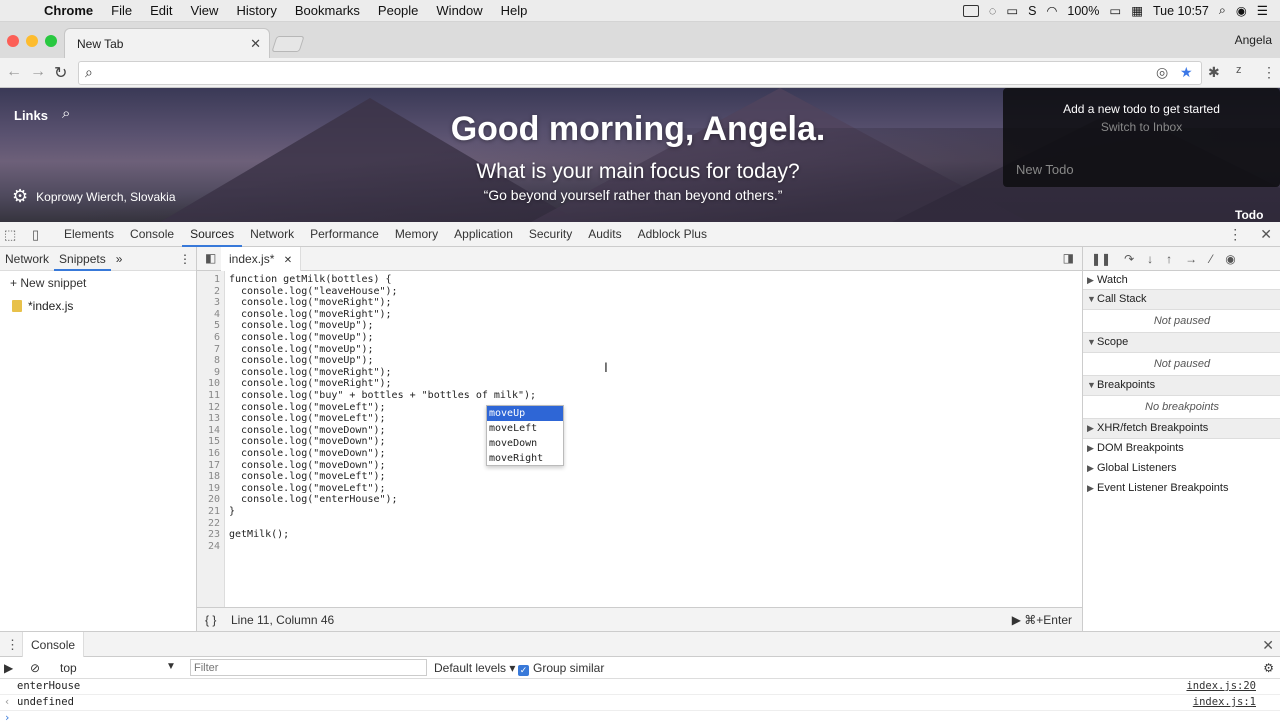 The width and height of the screenshot is (1280, 727). What do you see at coordinates (970, 10) in the screenshot?
I see `screen-record-icon` at bounding box center [970, 10].